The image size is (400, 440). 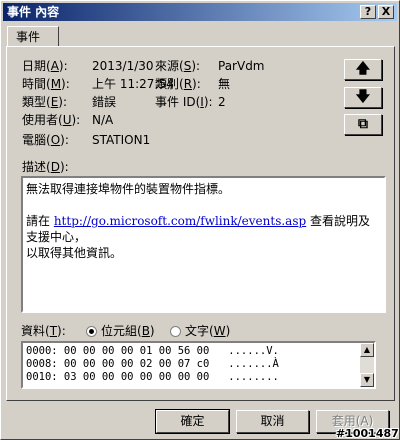 I want to click on help-button: ?, so click(x=368, y=12).